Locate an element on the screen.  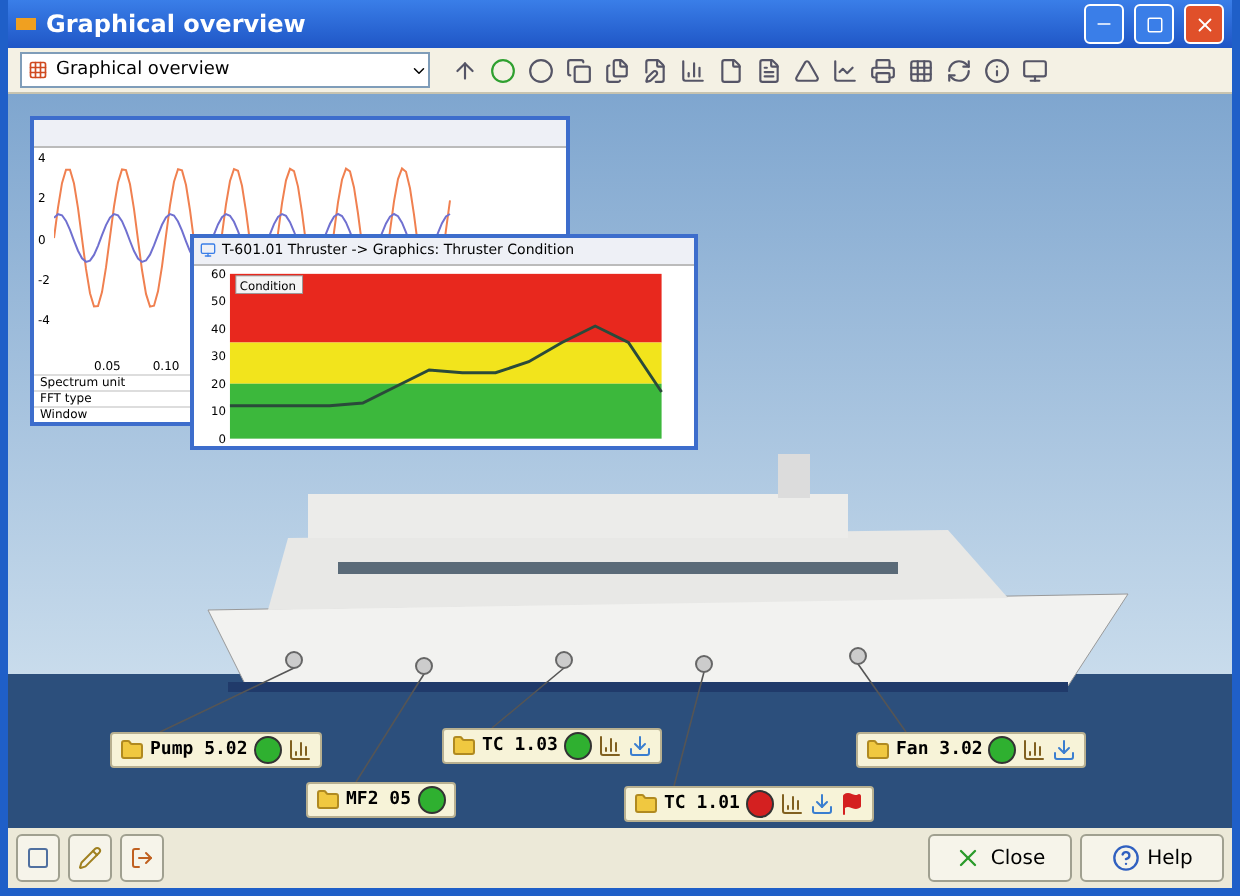
help-button: Help is located at coordinates (1152, 858).